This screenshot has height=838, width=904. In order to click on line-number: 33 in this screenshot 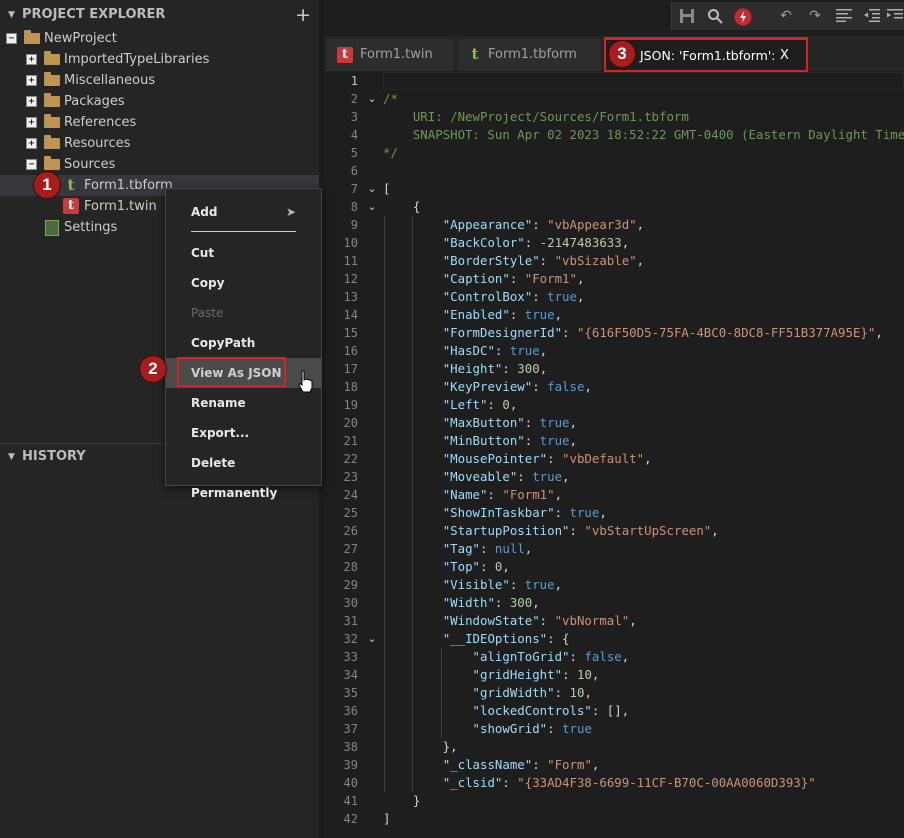, I will do `click(350, 657)`.